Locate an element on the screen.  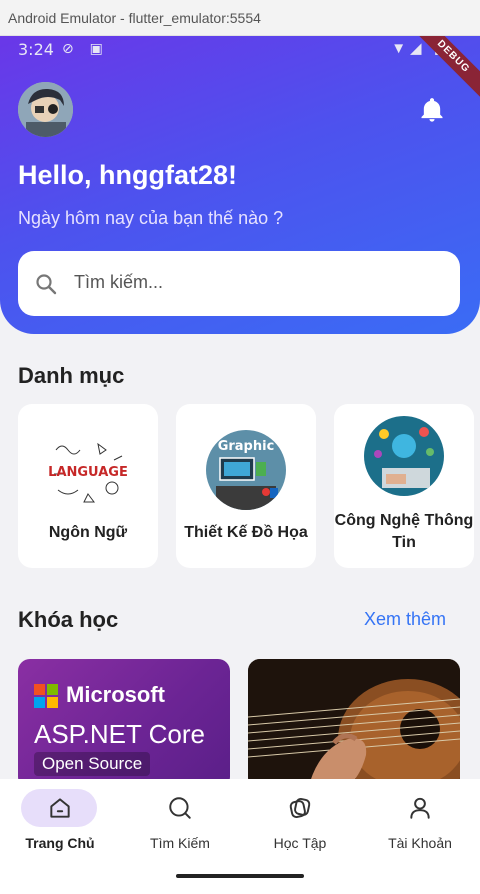
category-card-graphic-design: Graphic Thiết Kế Đồ Họa is located at coordinates (246, 486).